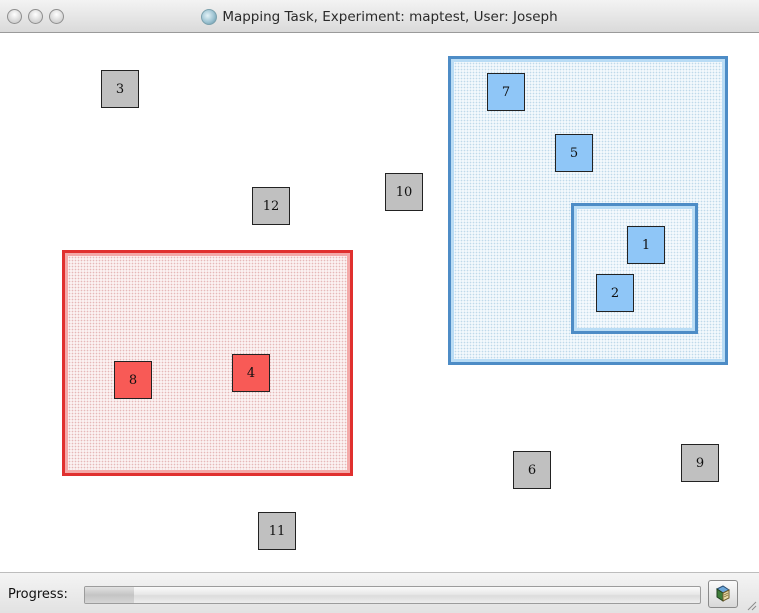 Image resolution: width=759 pixels, height=613 pixels. What do you see at coordinates (700, 463) in the screenshot?
I see `item-9: 9` at bounding box center [700, 463].